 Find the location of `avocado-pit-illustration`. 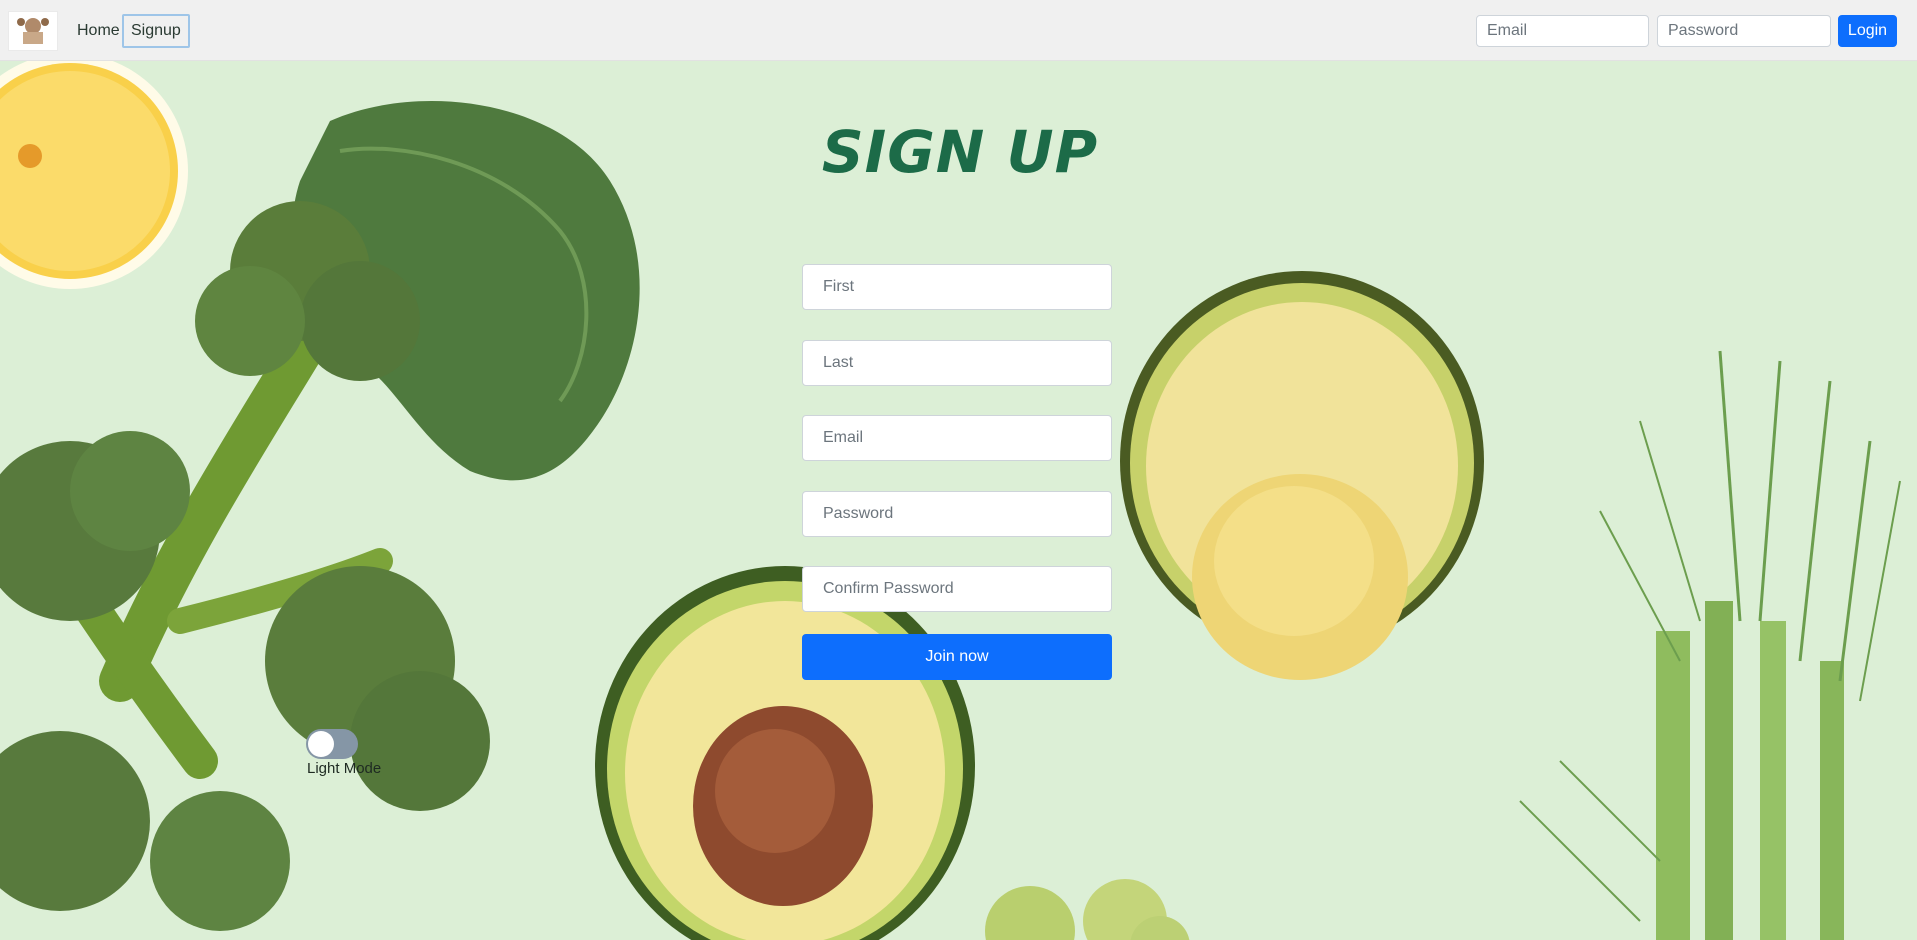

avocado-pit-illustration is located at coordinates (785, 753).